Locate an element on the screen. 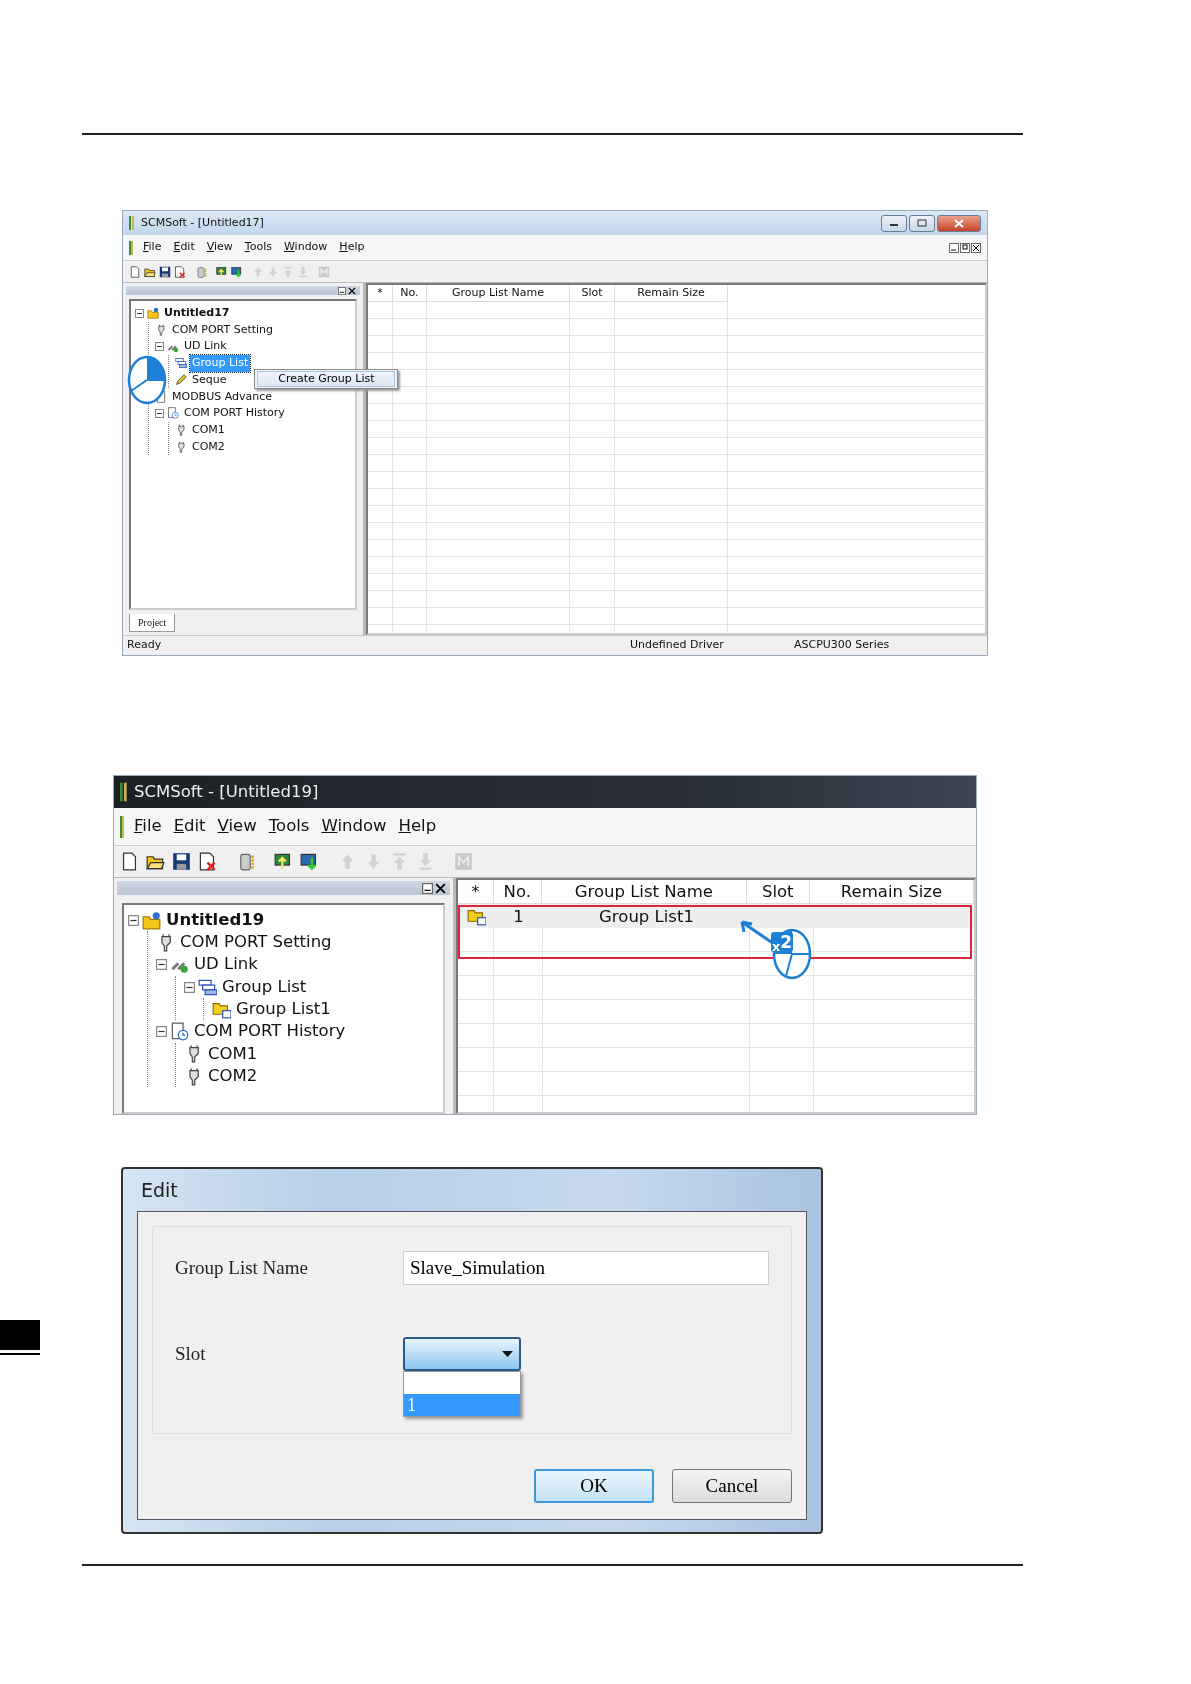 This screenshot has height=1684, width=1191. panel-tab: Project is located at coordinates (152, 623).